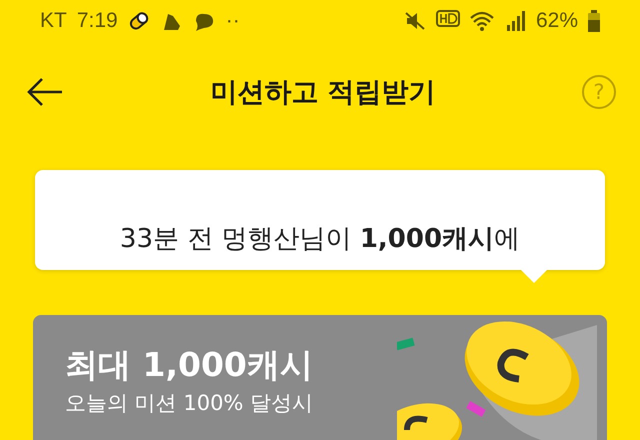  What do you see at coordinates (189, 403) in the screenshot?
I see `reward-subtitle: 오늘의 미션 100% 달성시` at bounding box center [189, 403].